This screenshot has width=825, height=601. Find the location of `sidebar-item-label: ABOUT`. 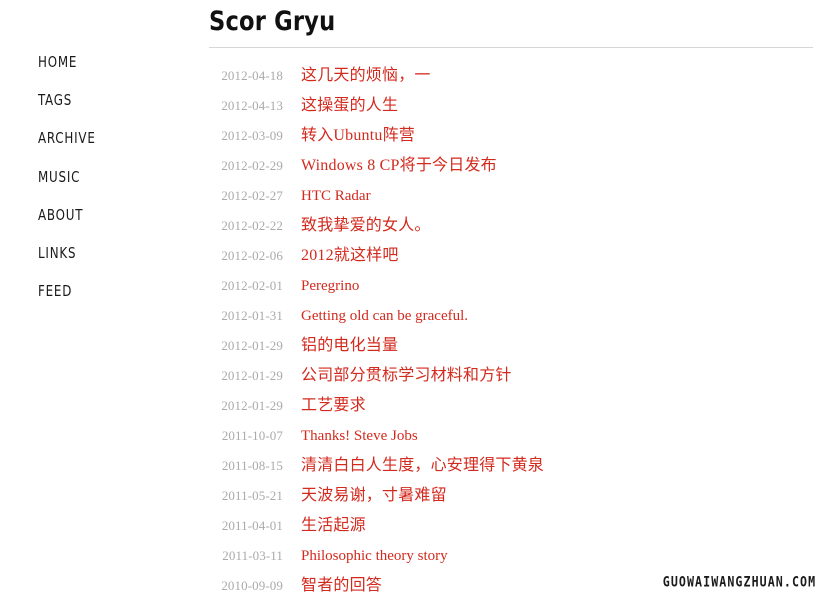

sidebar-item-label: ABOUT is located at coordinates (60, 215).